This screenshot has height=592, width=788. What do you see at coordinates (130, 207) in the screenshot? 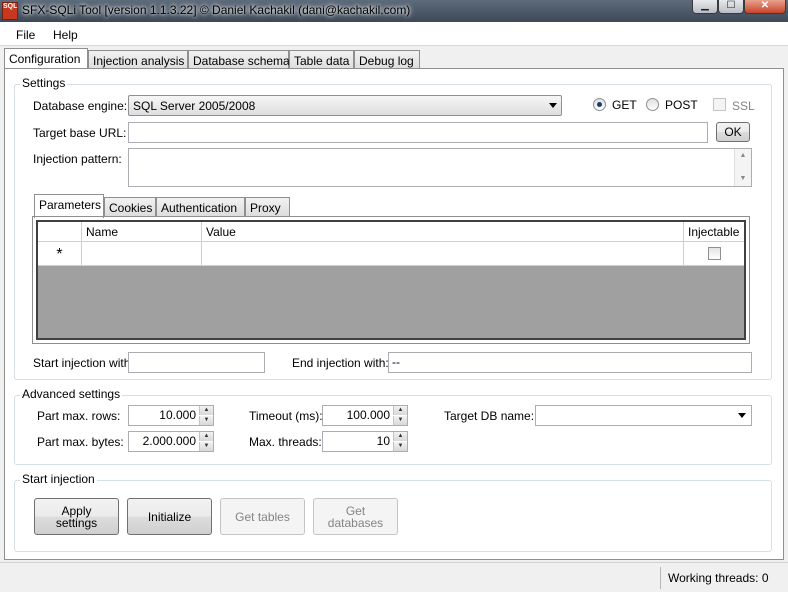
I see `subtab-cookies: Cookies` at bounding box center [130, 207].